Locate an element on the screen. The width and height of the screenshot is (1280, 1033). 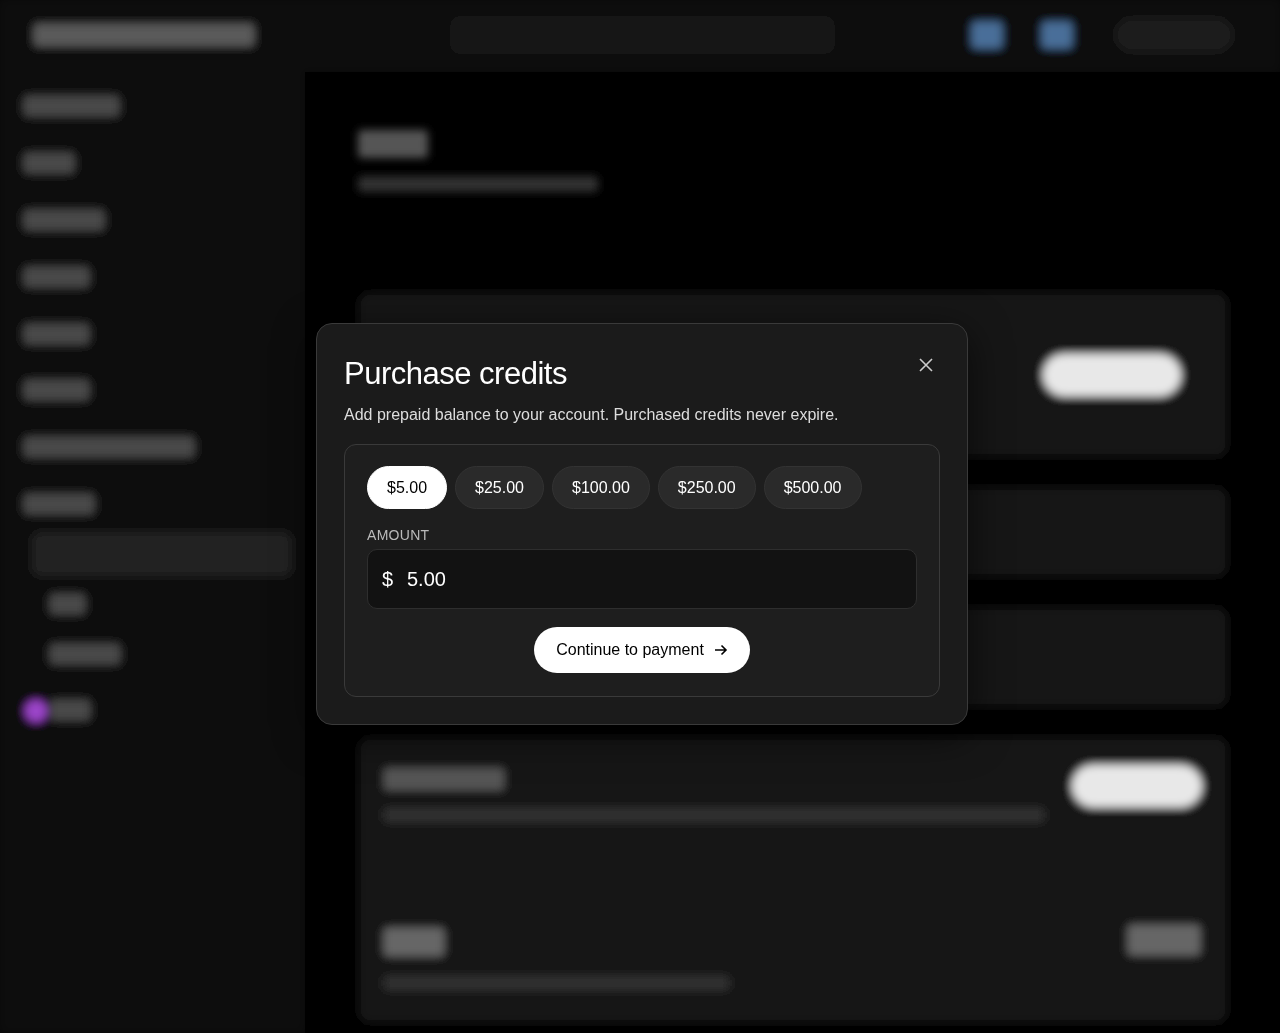
dialog-title: Purchase credits is located at coordinates (455, 374).